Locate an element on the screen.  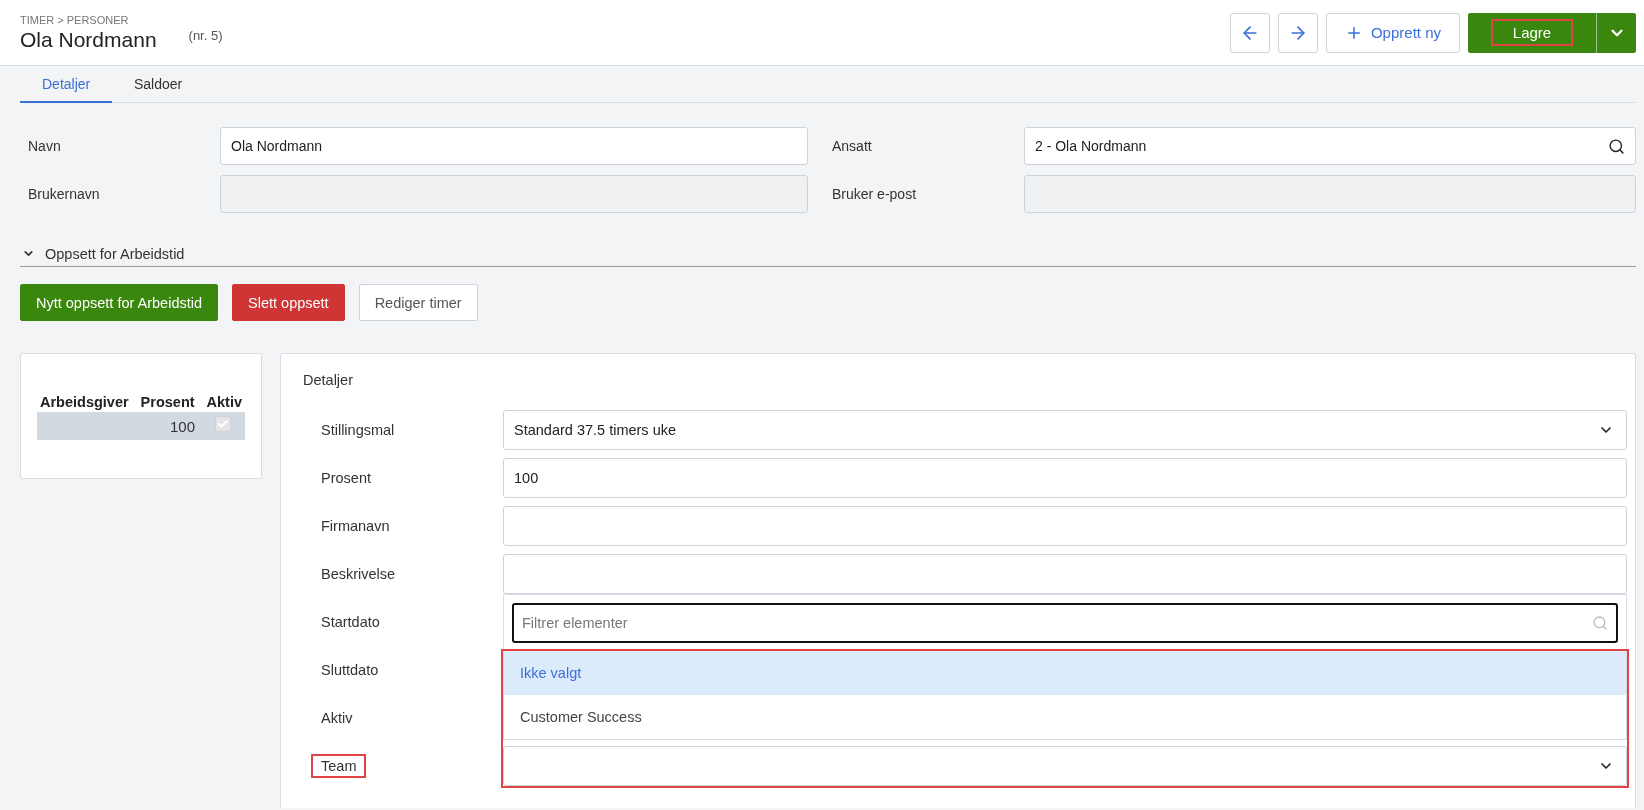
select-field is located at coordinates (1065, 766).